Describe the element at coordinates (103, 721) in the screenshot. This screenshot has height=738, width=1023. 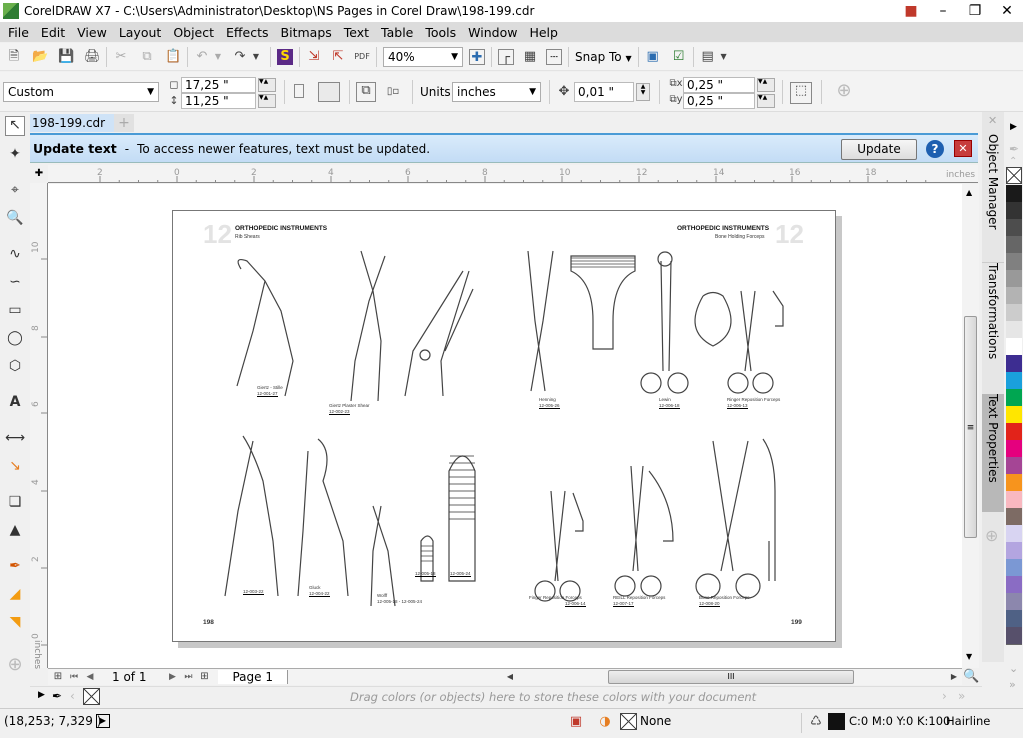
I see `status-menu-icon: ▶` at that location.